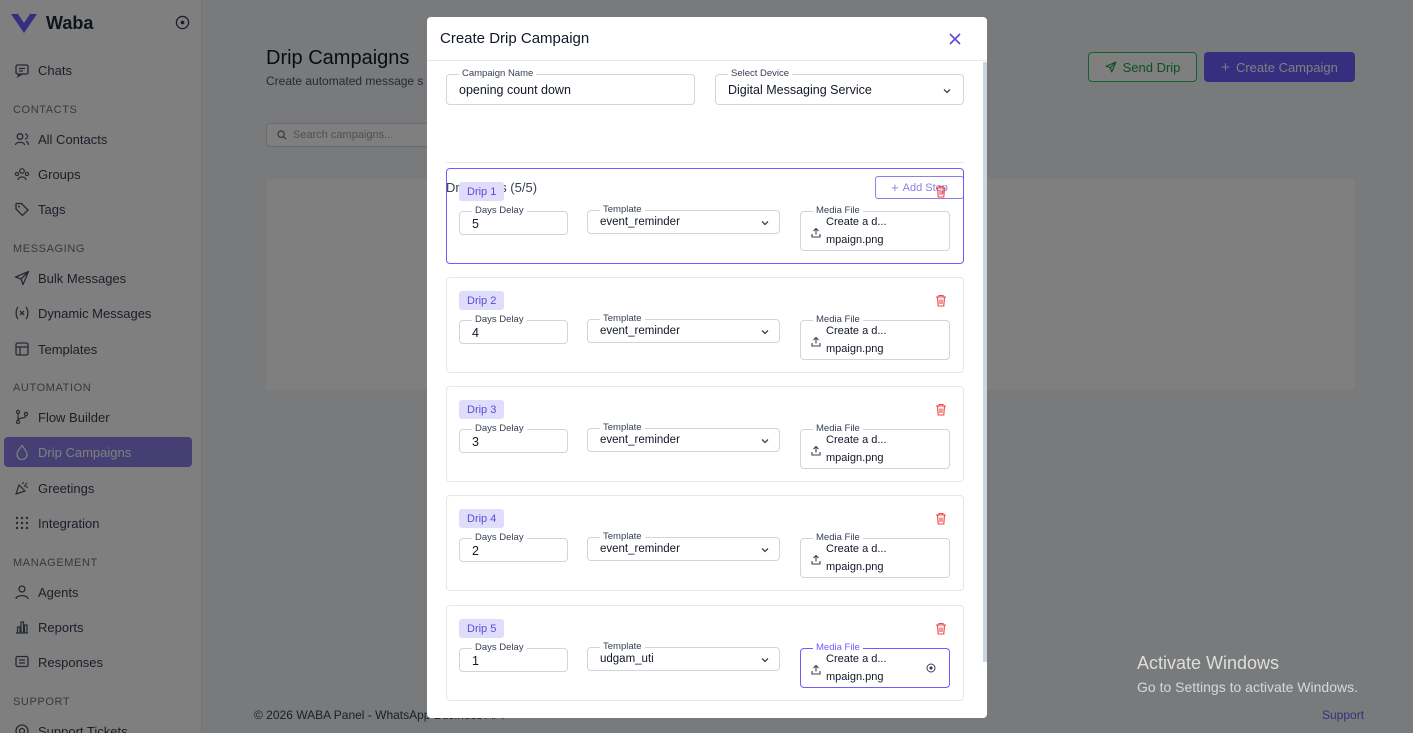 This screenshot has height=733, width=1413. Describe the element at coordinates (1208, 663) in the screenshot. I see `windows-activation-title: Activate Windows` at that location.